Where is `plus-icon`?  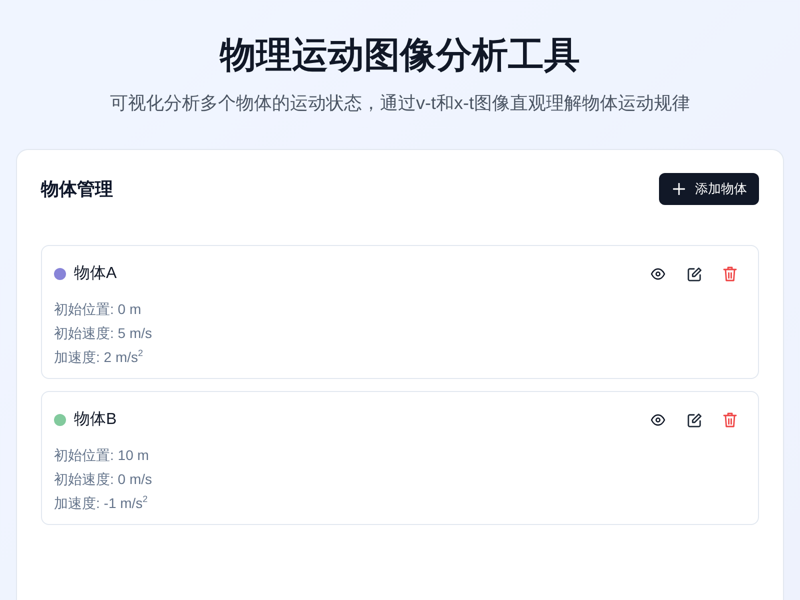
plus-icon is located at coordinates (679, 189).